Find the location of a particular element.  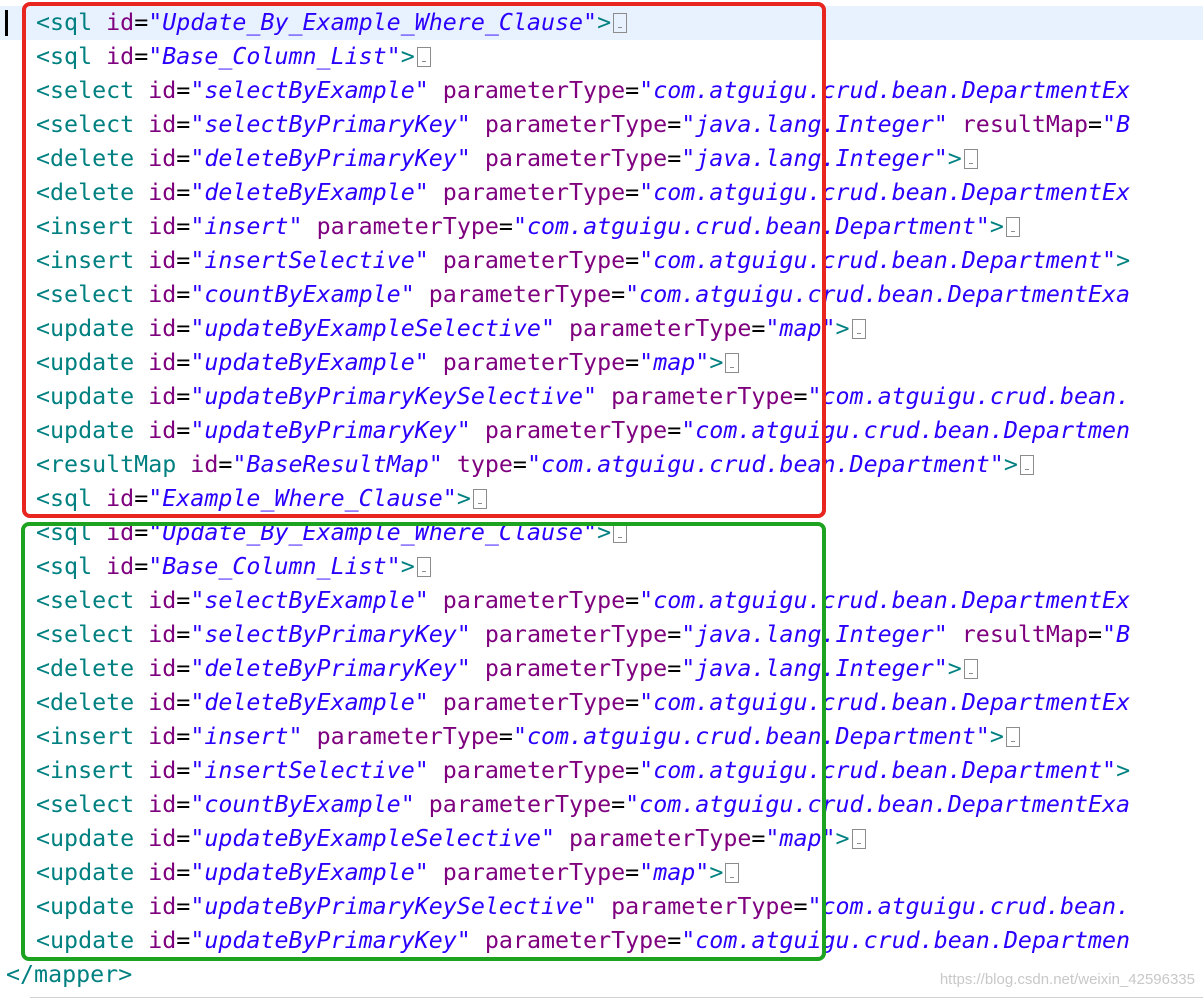

xml-attribute-value: "selectByPrimaryKey" is located at coordinates (330, 634).